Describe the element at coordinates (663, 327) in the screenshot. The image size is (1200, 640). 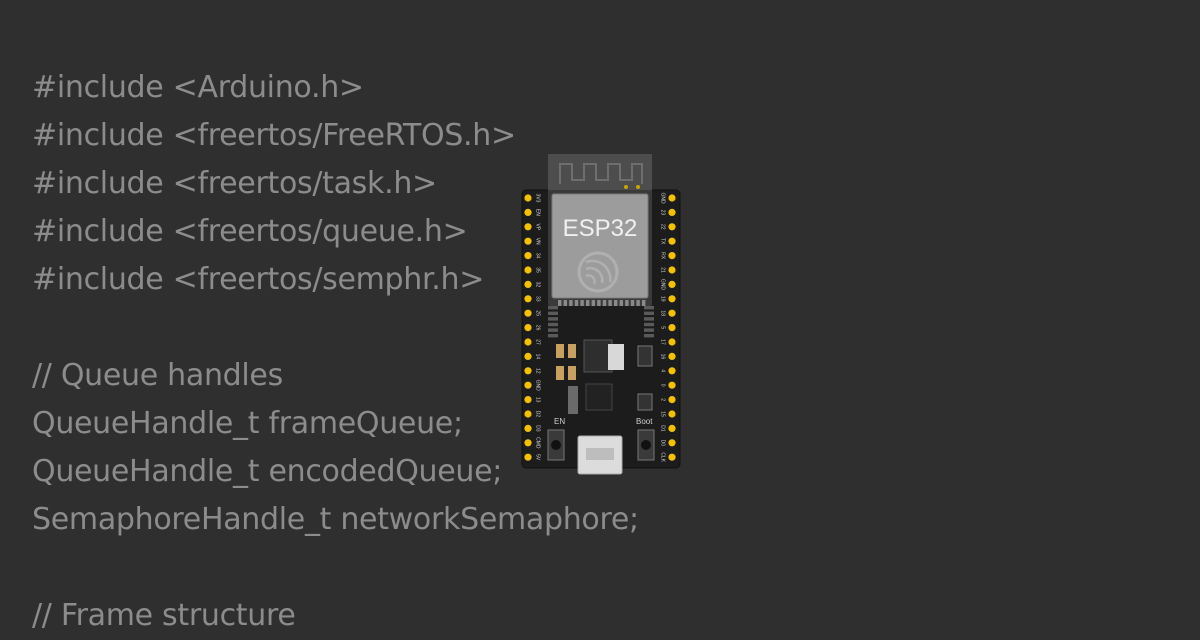
I see `pin-label: 5` at that location.